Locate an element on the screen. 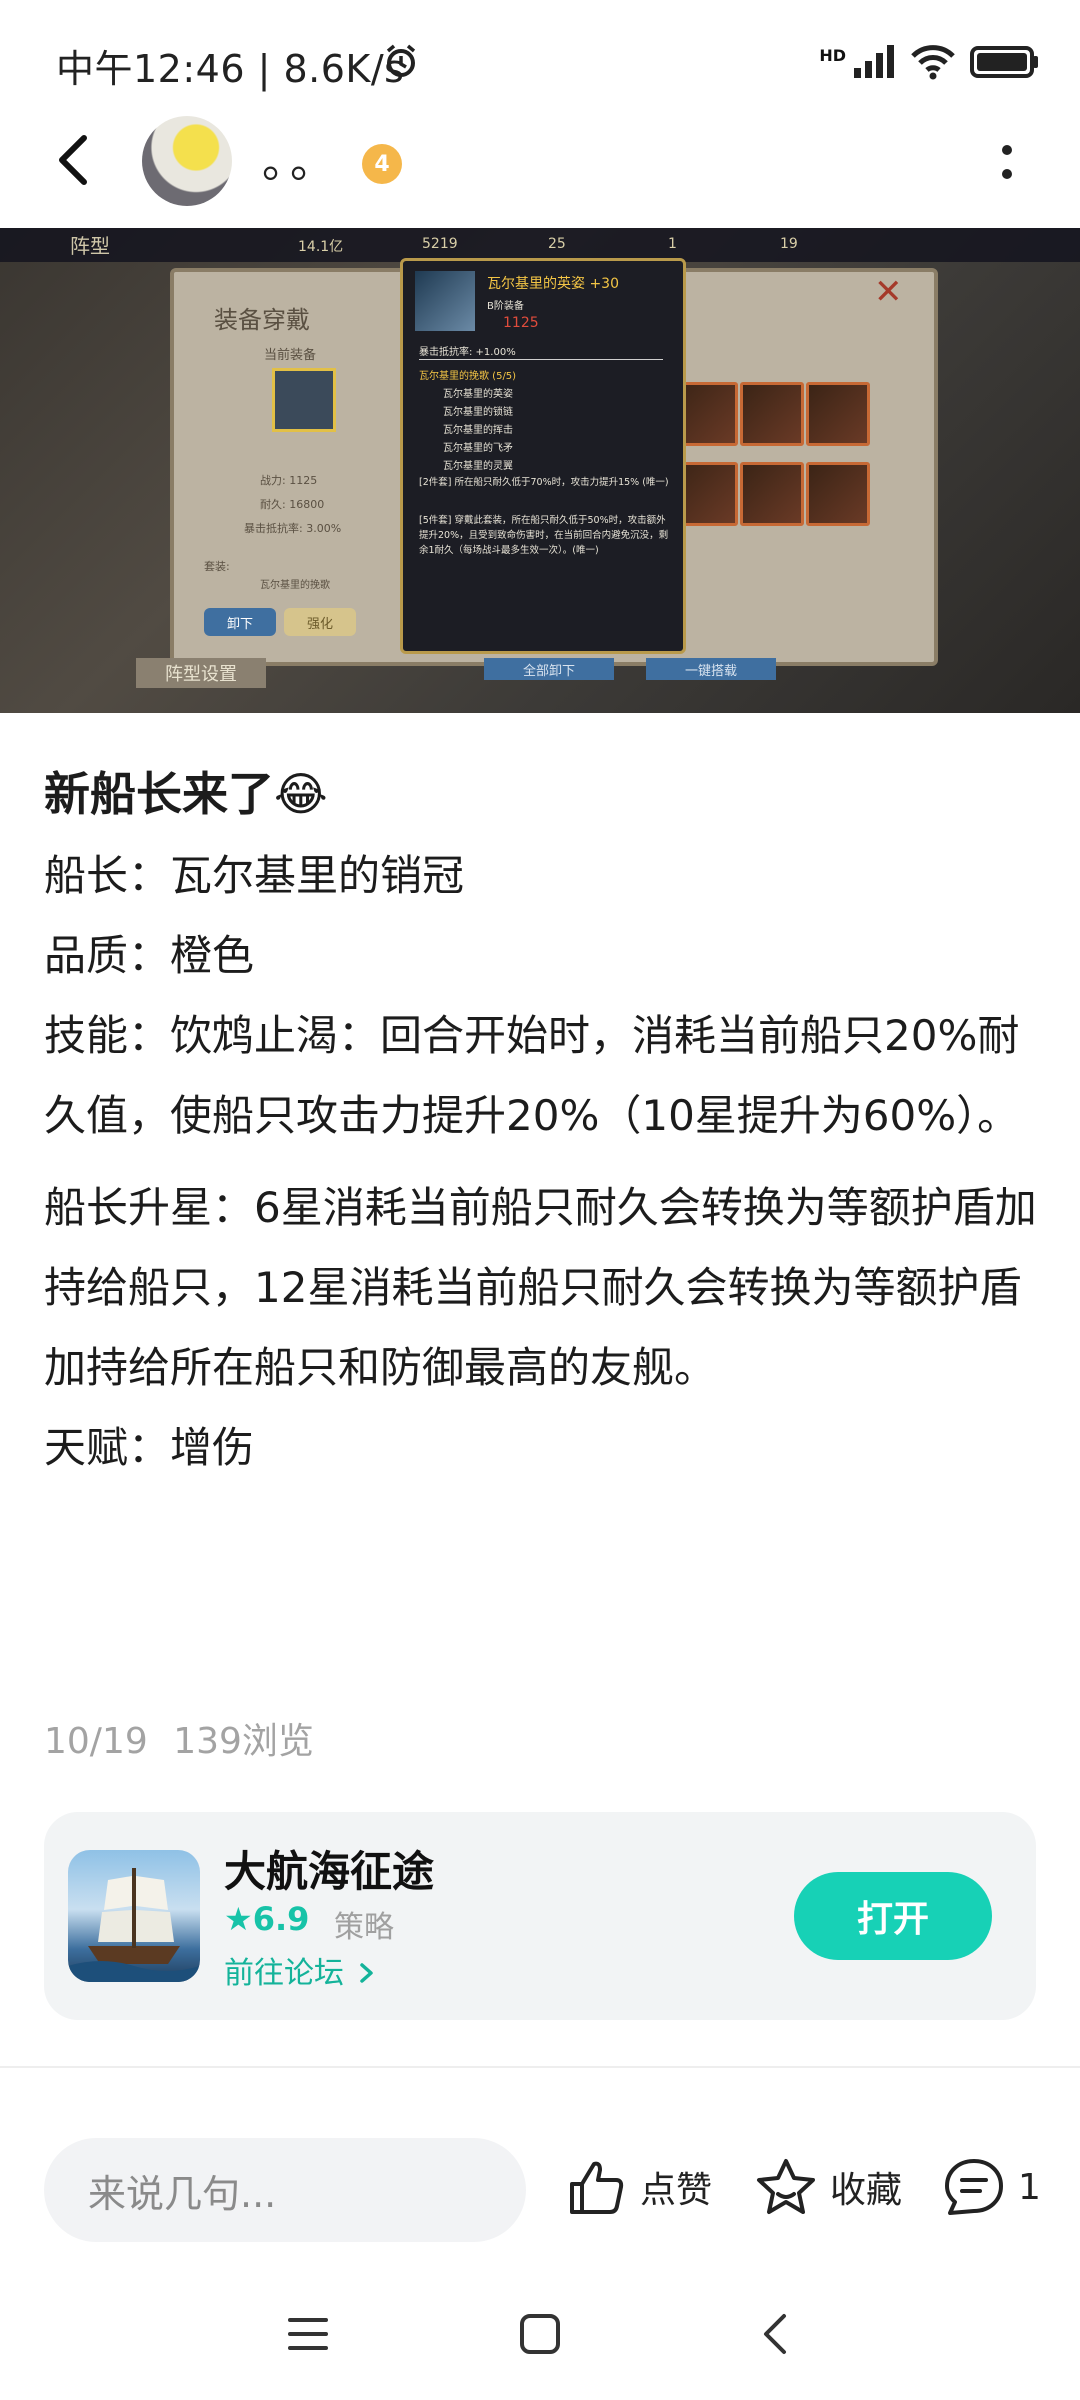  post-quality: 品质：橙色 is located at coordinates (149, 955).